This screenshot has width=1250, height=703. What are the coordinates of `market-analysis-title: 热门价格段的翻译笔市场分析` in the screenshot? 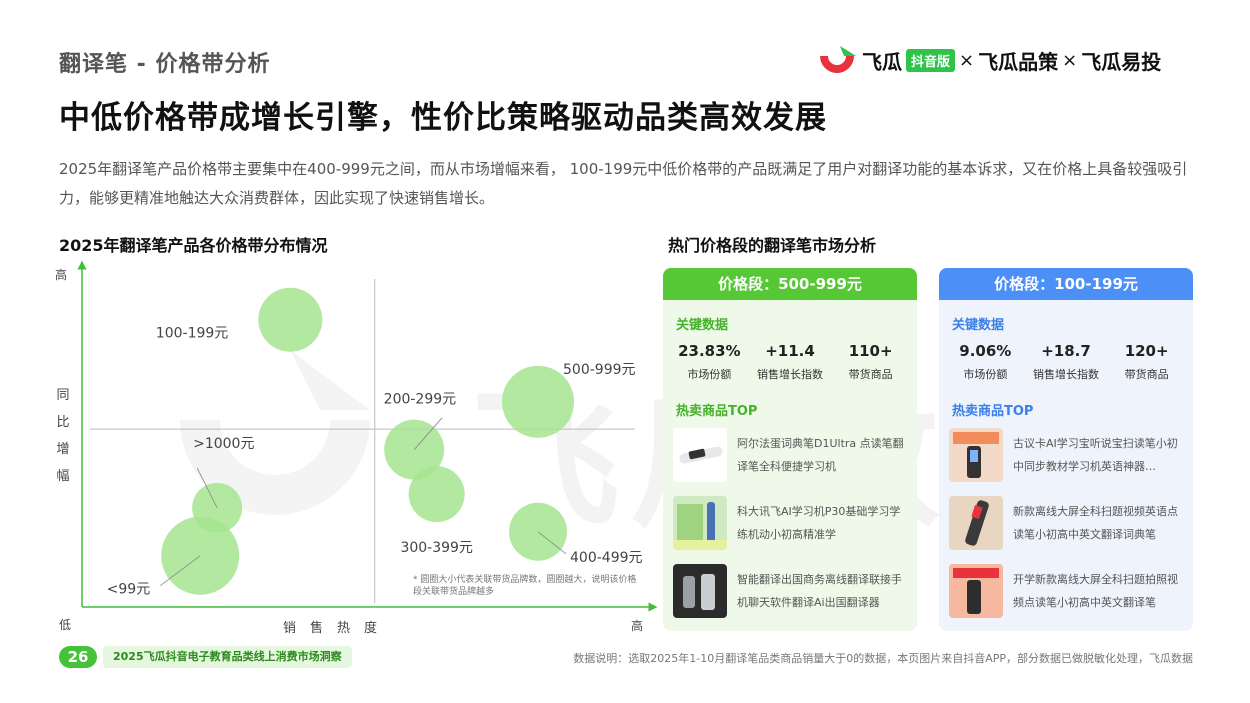 It's located at (772, 245).